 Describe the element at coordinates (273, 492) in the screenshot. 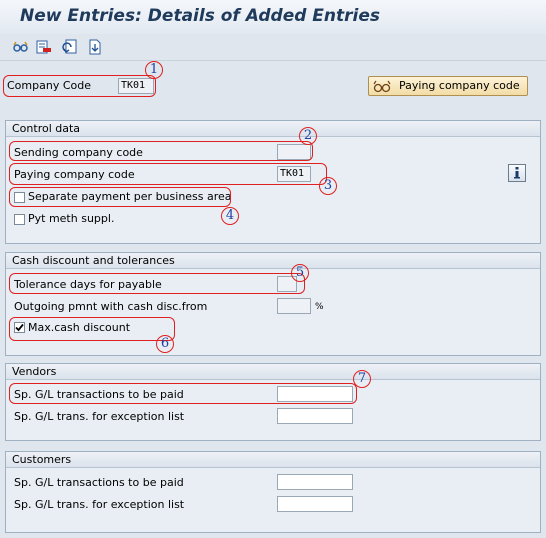

I see `customers-group: Customers` at that location.